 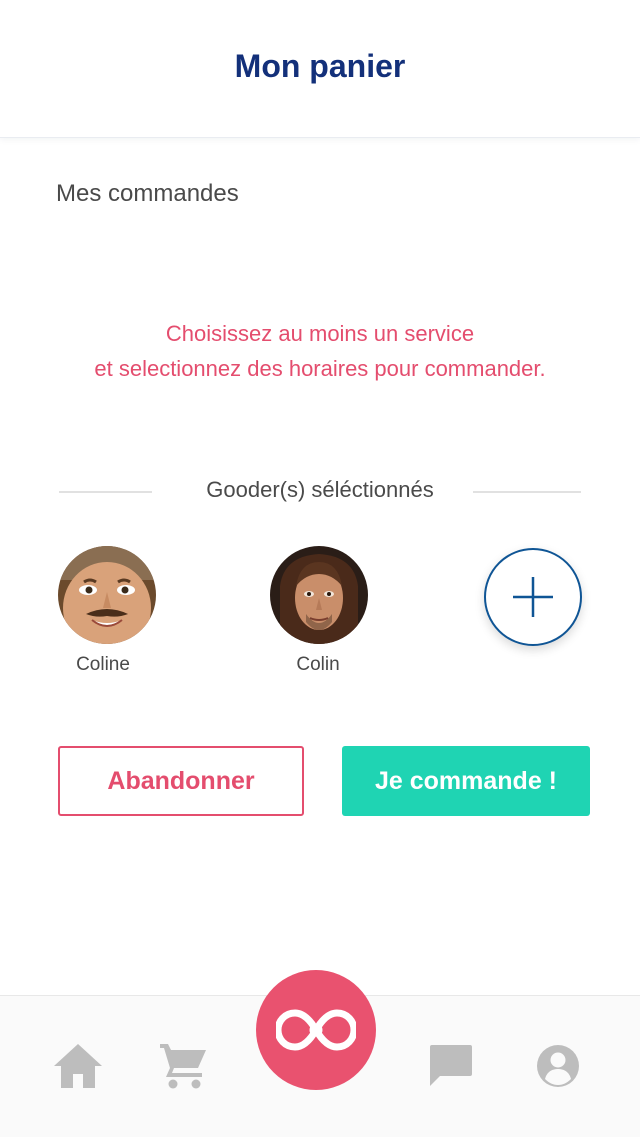 I want to click on cart-icon, so click(x=183, y=1066).